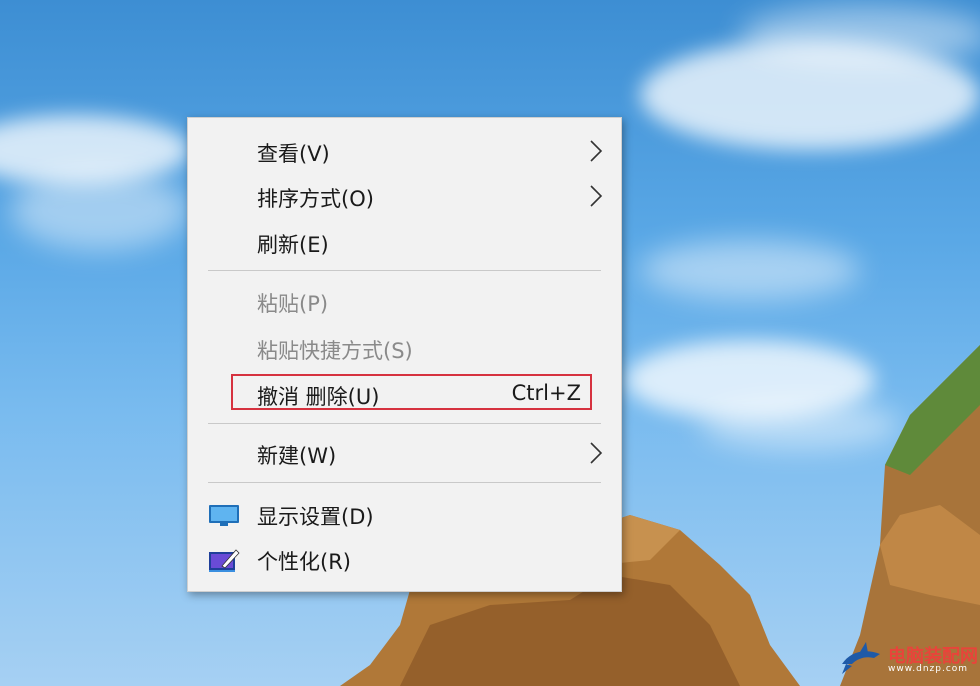  I want to click on watermark-url: www.dnzp.com, so click(928, 669).